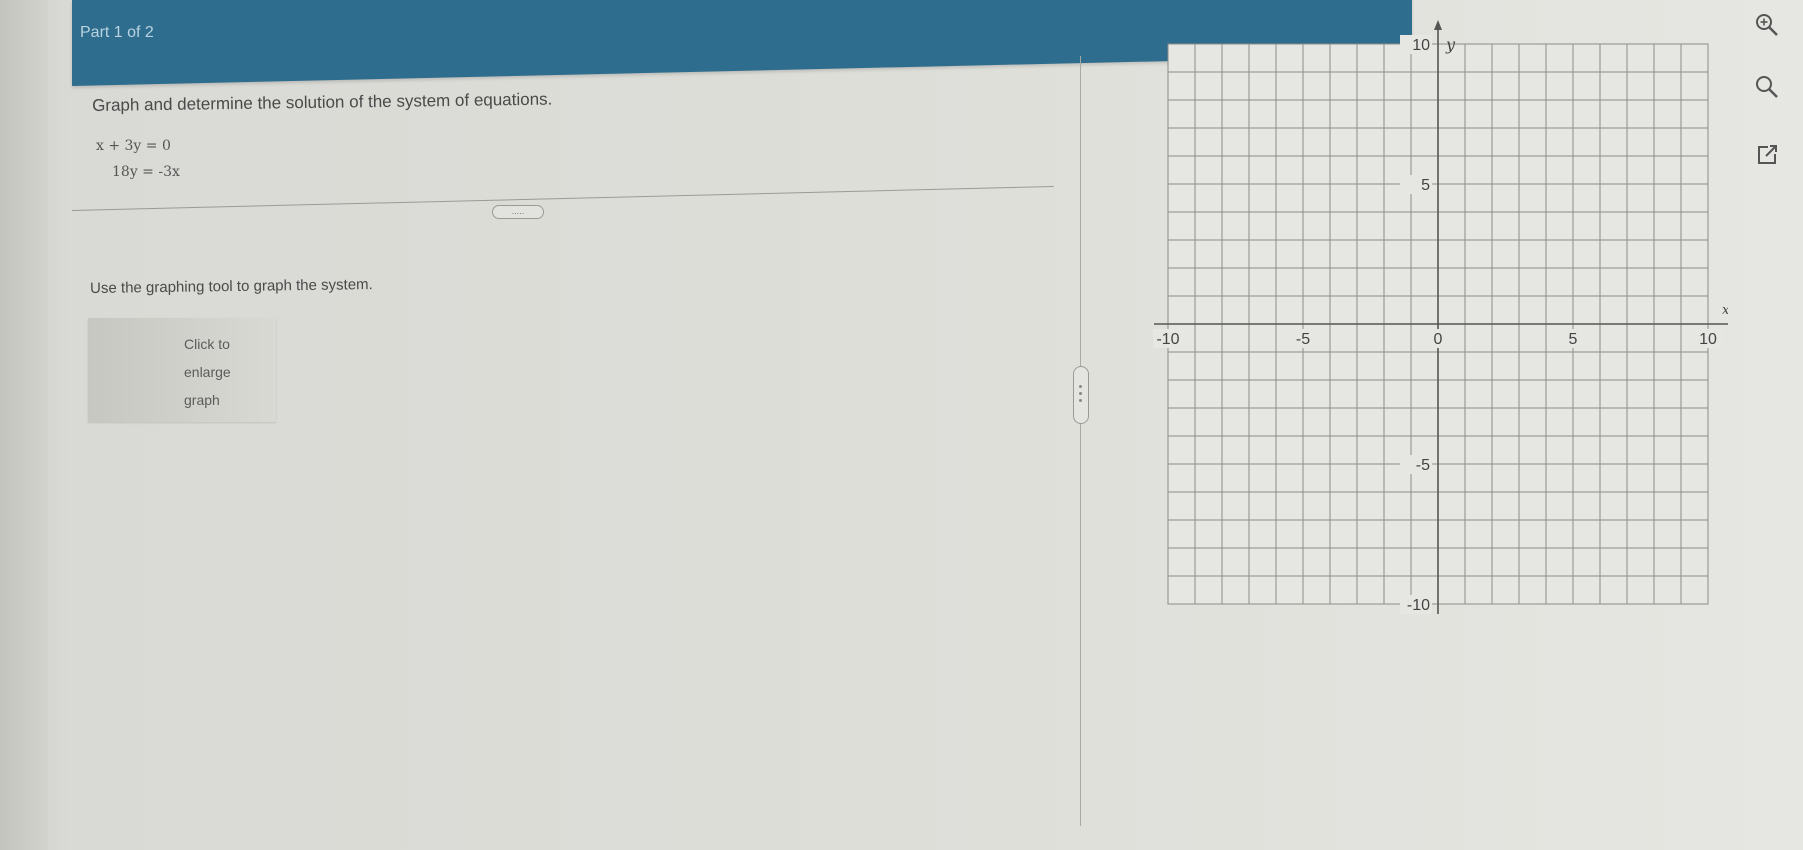  I want to click on external-link-icon, so click(1767, 155).